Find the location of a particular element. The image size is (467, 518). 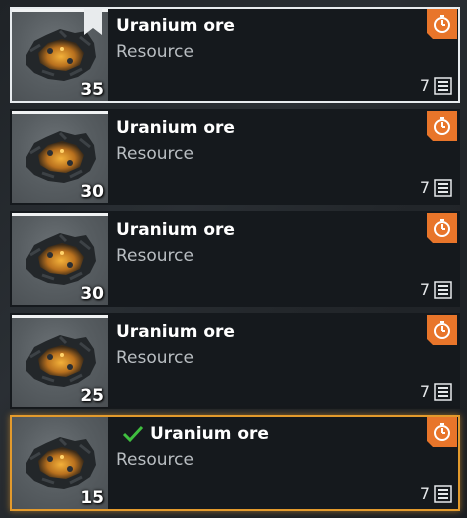

stack-count: 35 is located at coordinates (92, 90).